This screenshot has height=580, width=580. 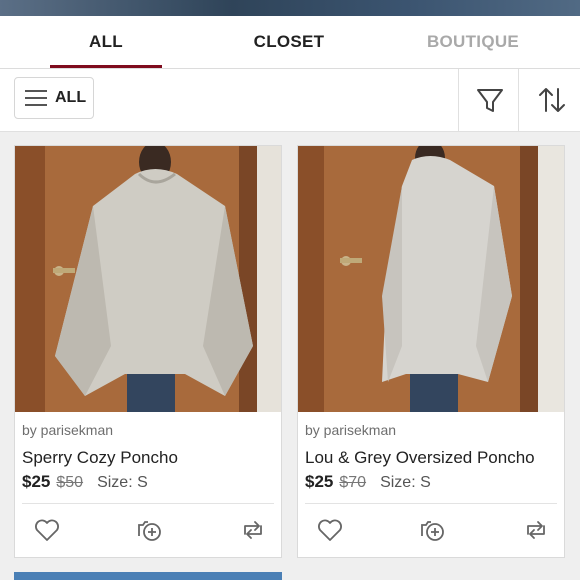 What do you see at coordinates (100, 458) in the screenshot?
I see `listing-title: Sperry Cozy Poncho` at bounding box center [100, 458].